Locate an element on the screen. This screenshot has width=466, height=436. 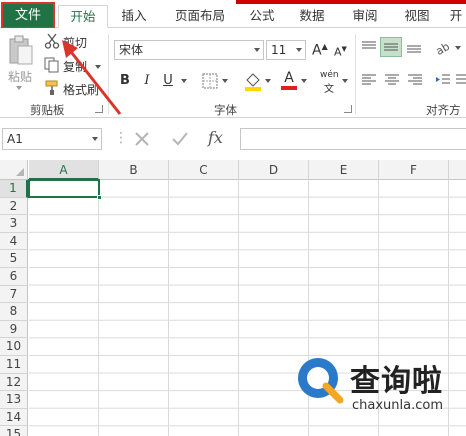
font-color-icon: A is located at coordinates (289, 81).